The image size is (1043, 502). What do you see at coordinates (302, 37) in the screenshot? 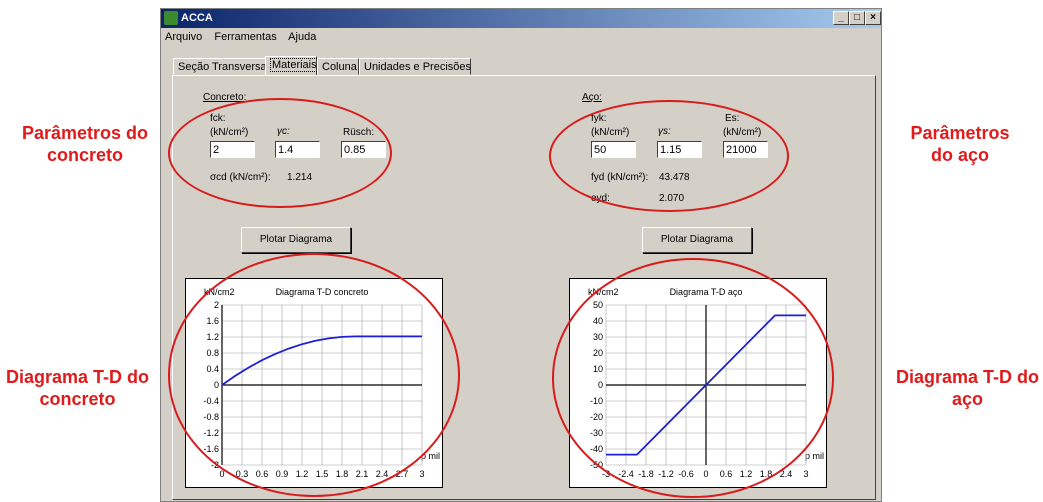
I see `menu-ajuda: Ajuda` at bounding box center [302, 37].